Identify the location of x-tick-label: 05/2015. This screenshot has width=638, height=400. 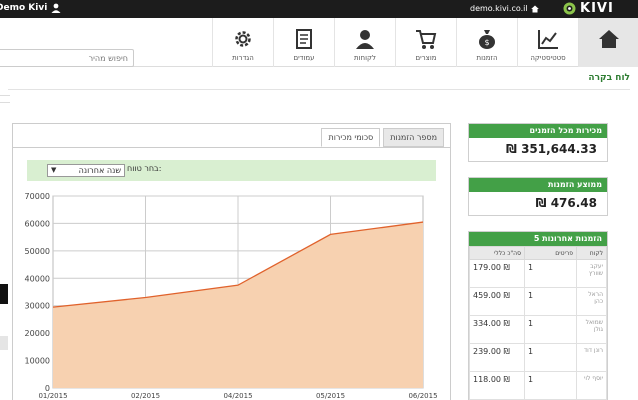
(330, 396).